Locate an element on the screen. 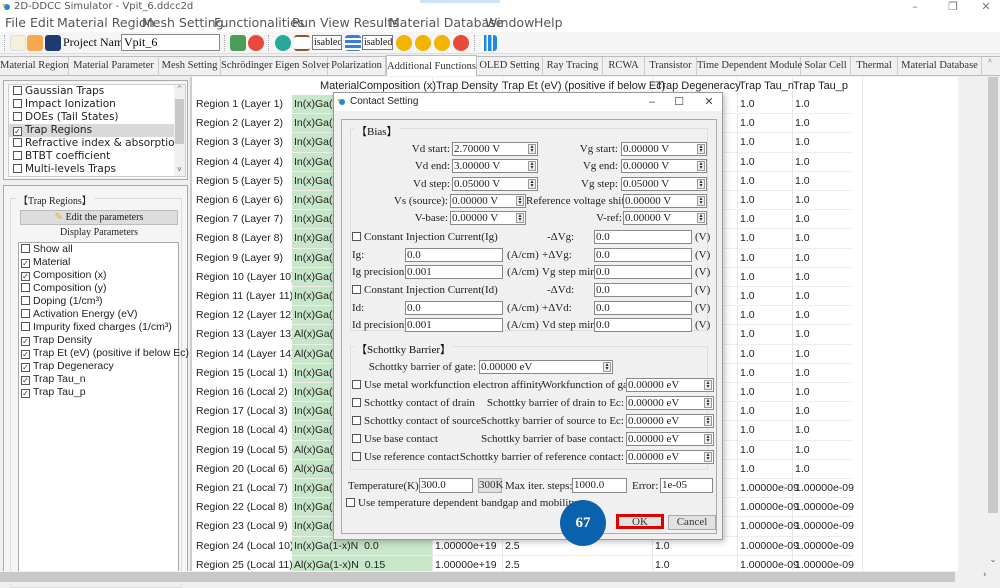 Image resolution: width=1000 pixels, height=588 pixels. vd-start-spinbox: 2.70000 V ▴ ▾ is located at coordinates (495, 149).